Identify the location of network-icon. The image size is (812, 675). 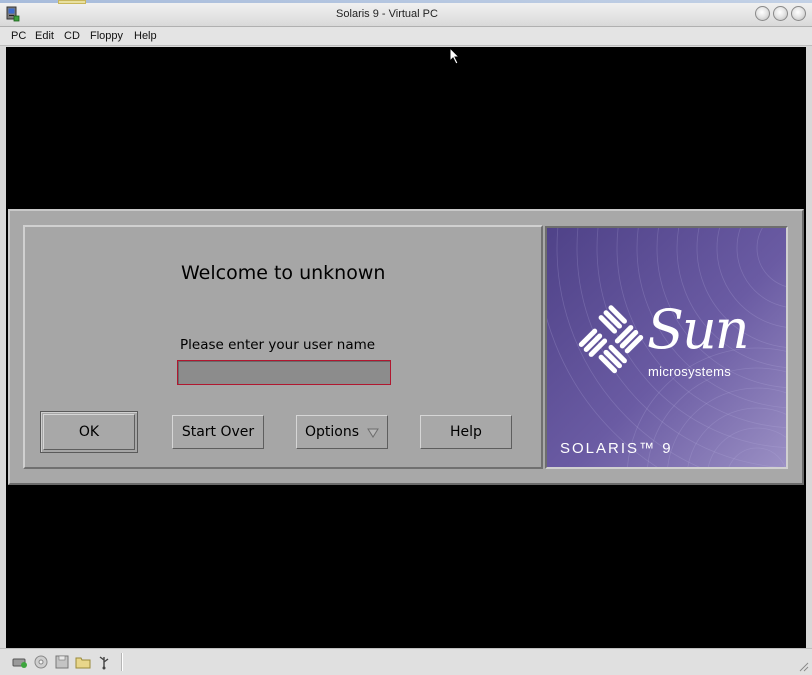
(20, 662).